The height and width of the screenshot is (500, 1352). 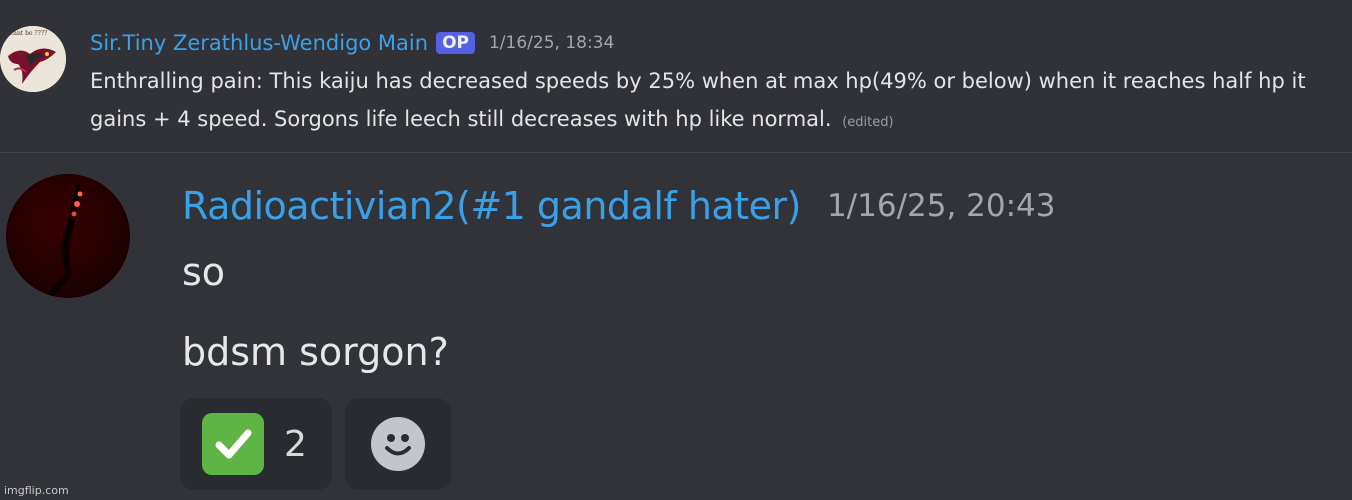 I want to click on username: Sir.Tiny Zerathlus-Wendigo Main, so click(x=259, y=43).